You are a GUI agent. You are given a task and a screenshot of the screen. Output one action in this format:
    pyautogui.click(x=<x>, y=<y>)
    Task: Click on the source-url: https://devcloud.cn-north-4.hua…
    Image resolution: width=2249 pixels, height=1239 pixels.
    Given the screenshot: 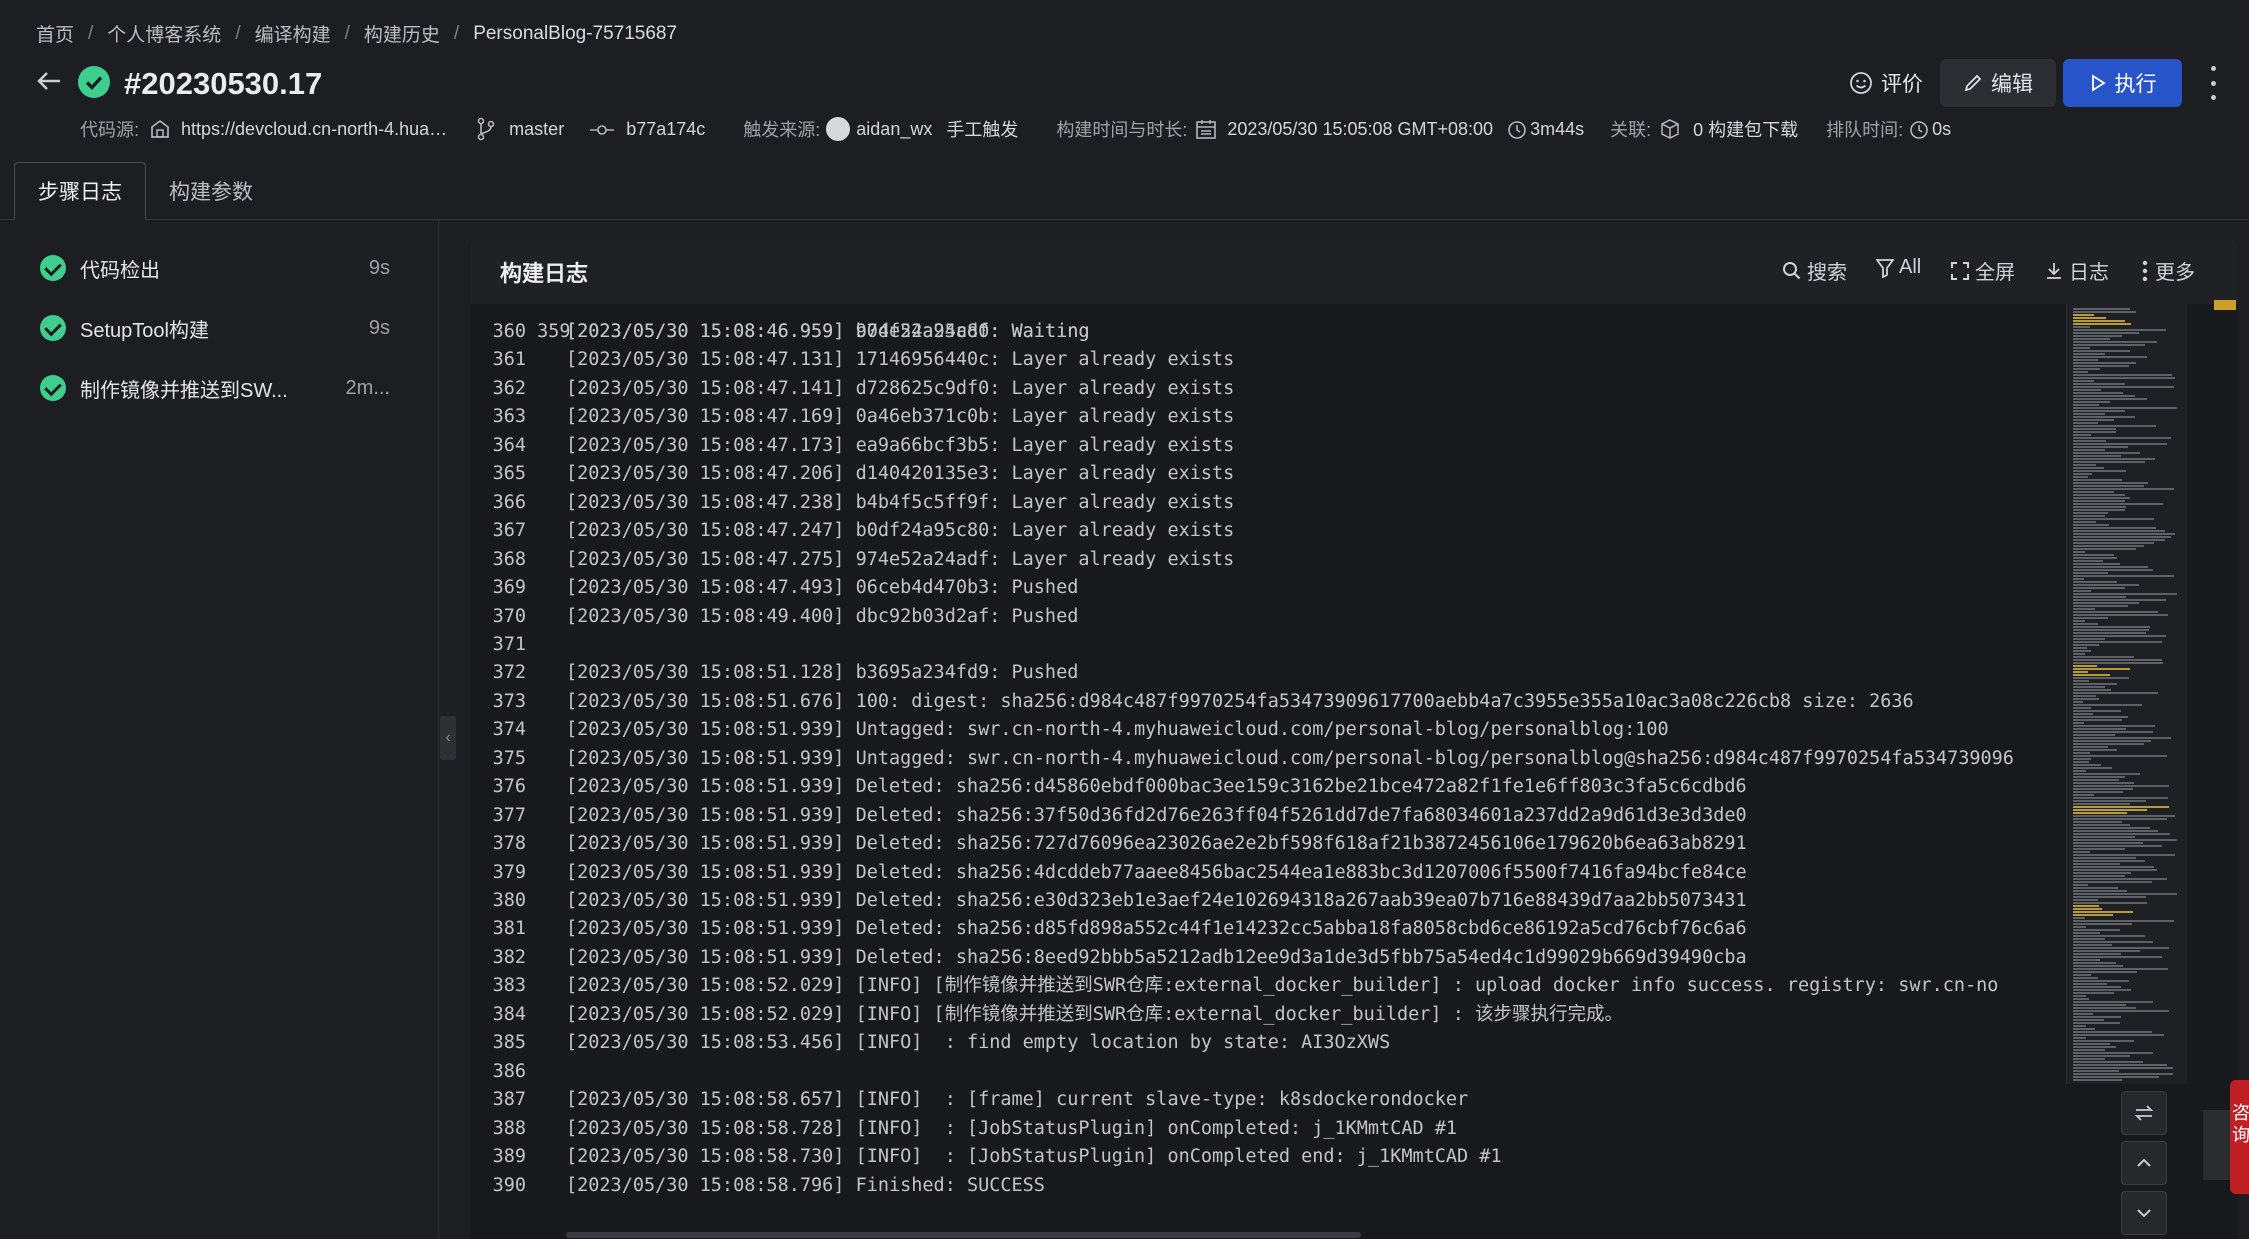 What is the action you would take?
    pyautogui.click(x=314, y=129)
    